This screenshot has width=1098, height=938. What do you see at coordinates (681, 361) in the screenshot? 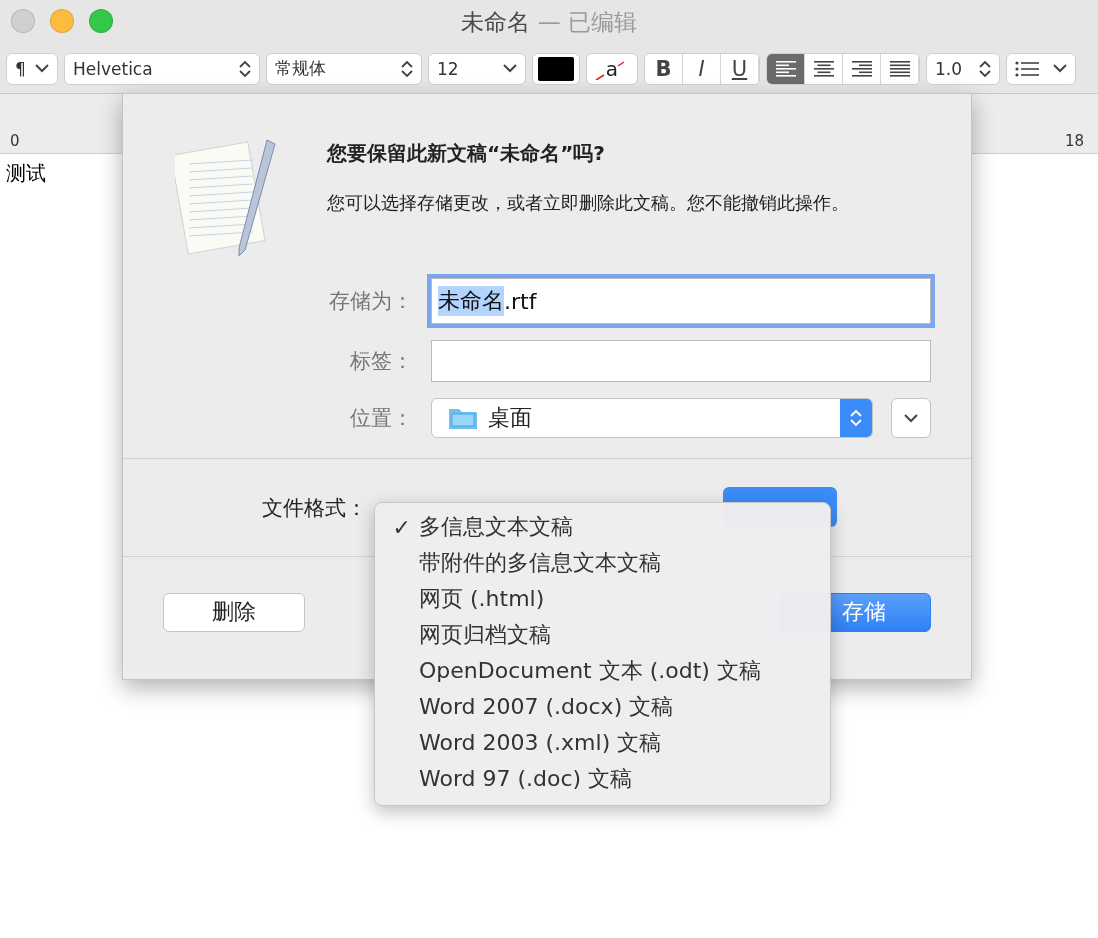
I see `text-field` at bounding box center [681, 361].